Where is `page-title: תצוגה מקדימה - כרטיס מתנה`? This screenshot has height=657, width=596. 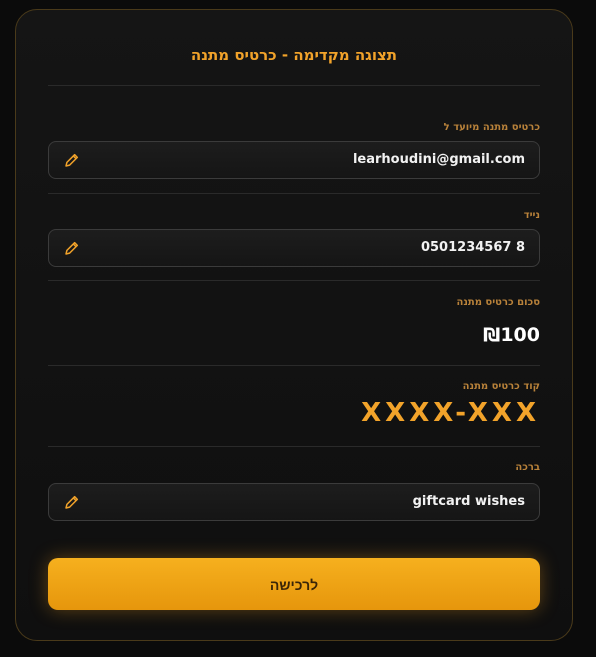
page-title: תצוגה מקדימה - כרטיס מתנה is located at coordinates (294, 55).